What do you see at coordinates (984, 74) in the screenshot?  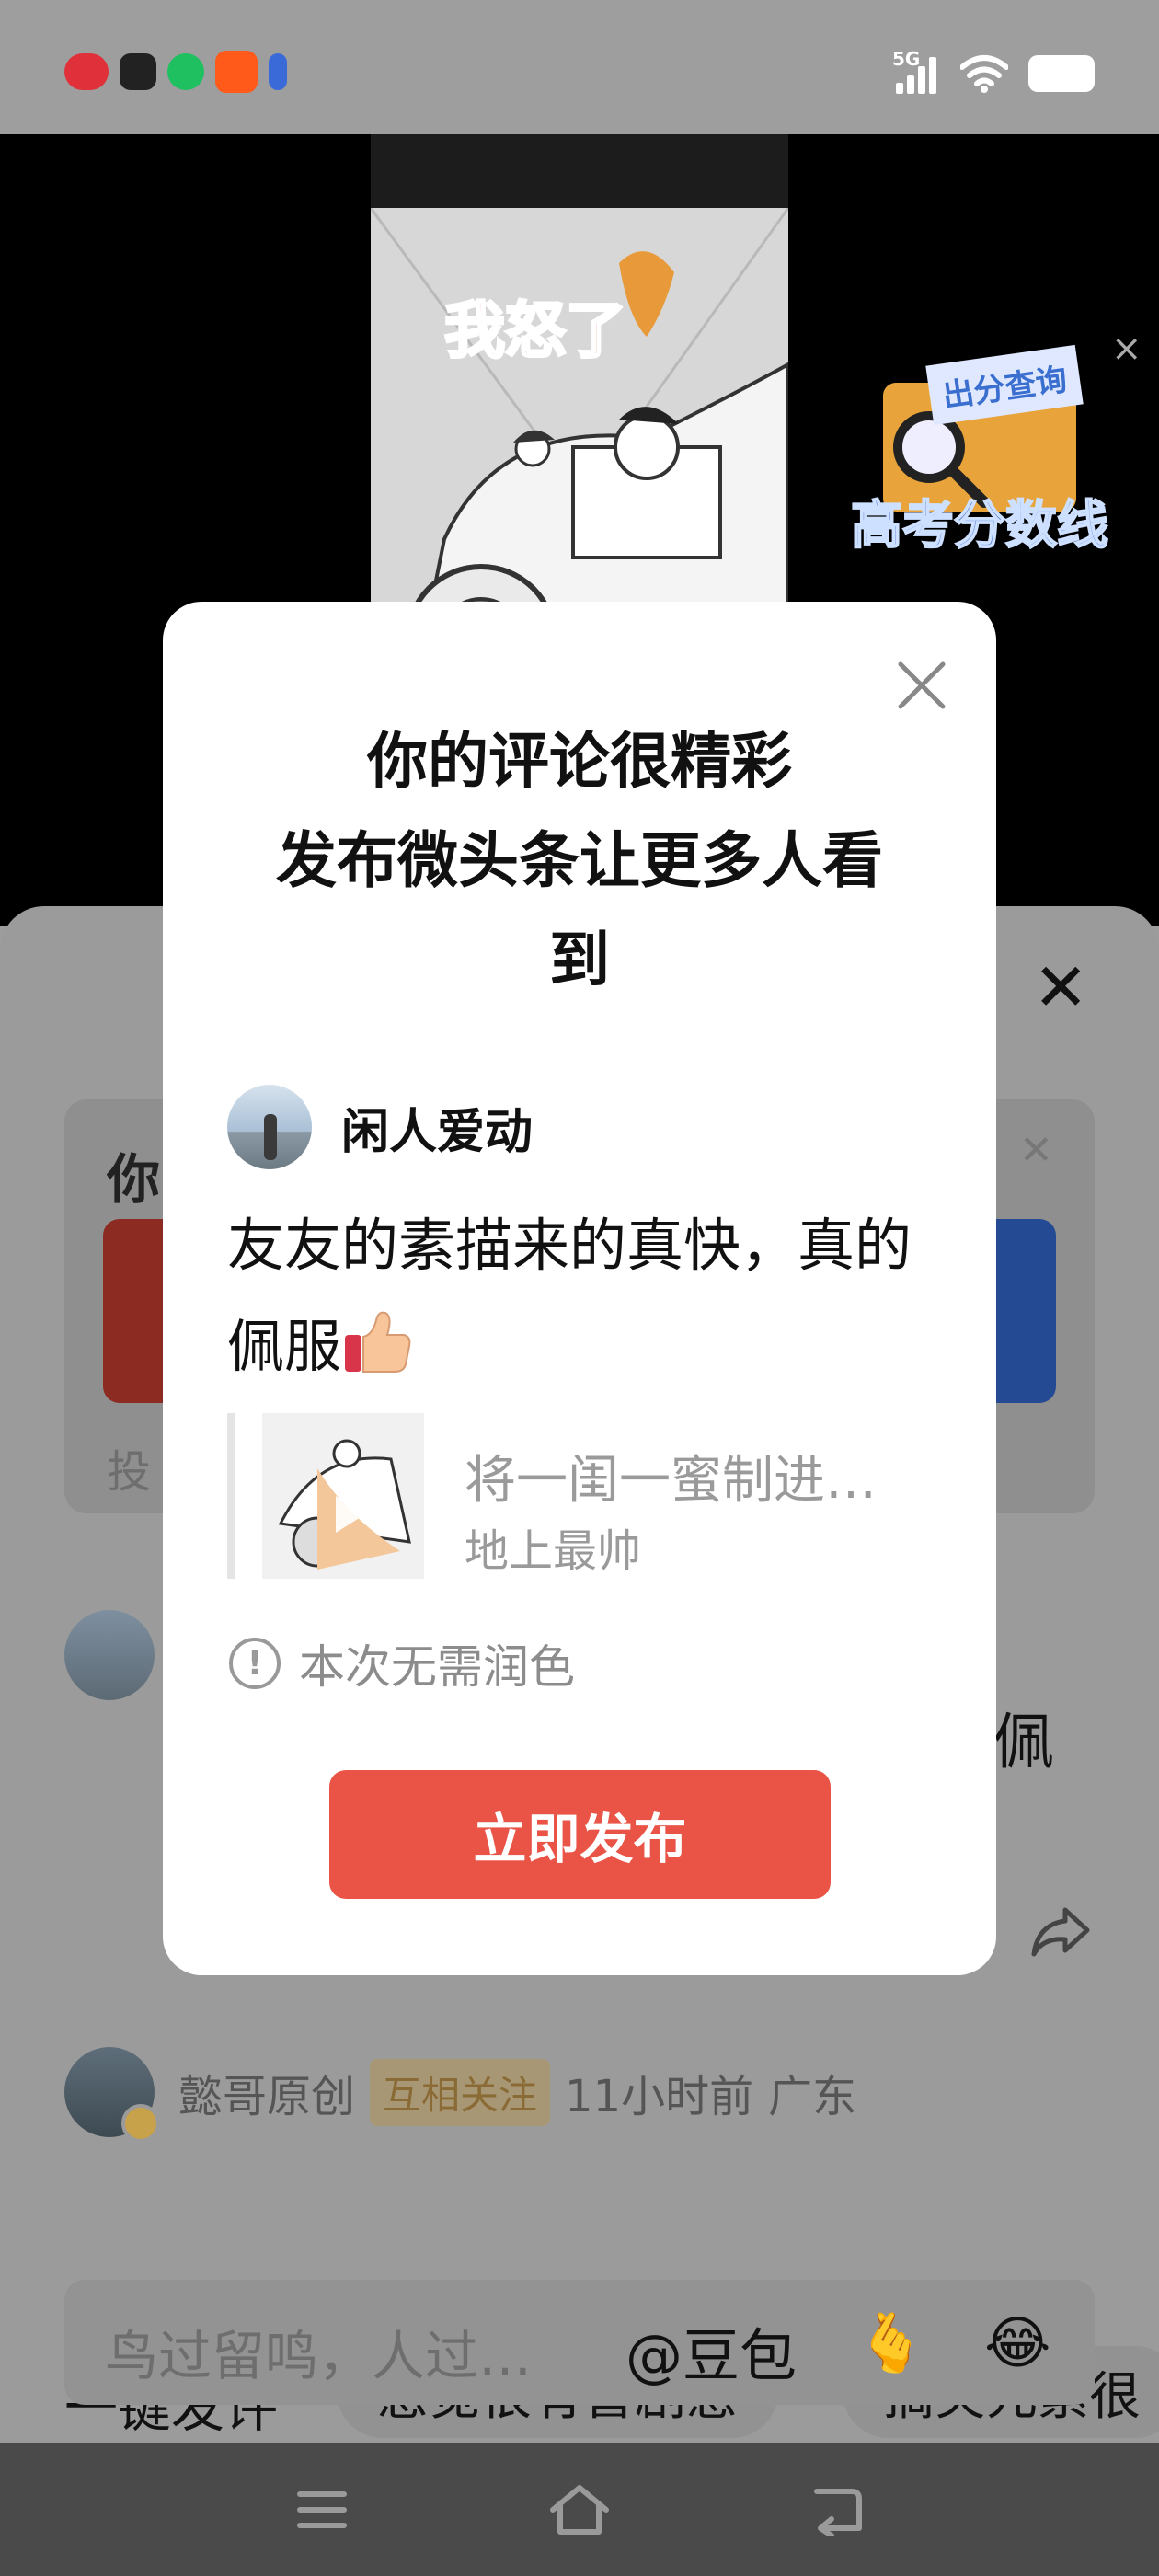 I see `wifi-icon` at bounding box center [984, 74].